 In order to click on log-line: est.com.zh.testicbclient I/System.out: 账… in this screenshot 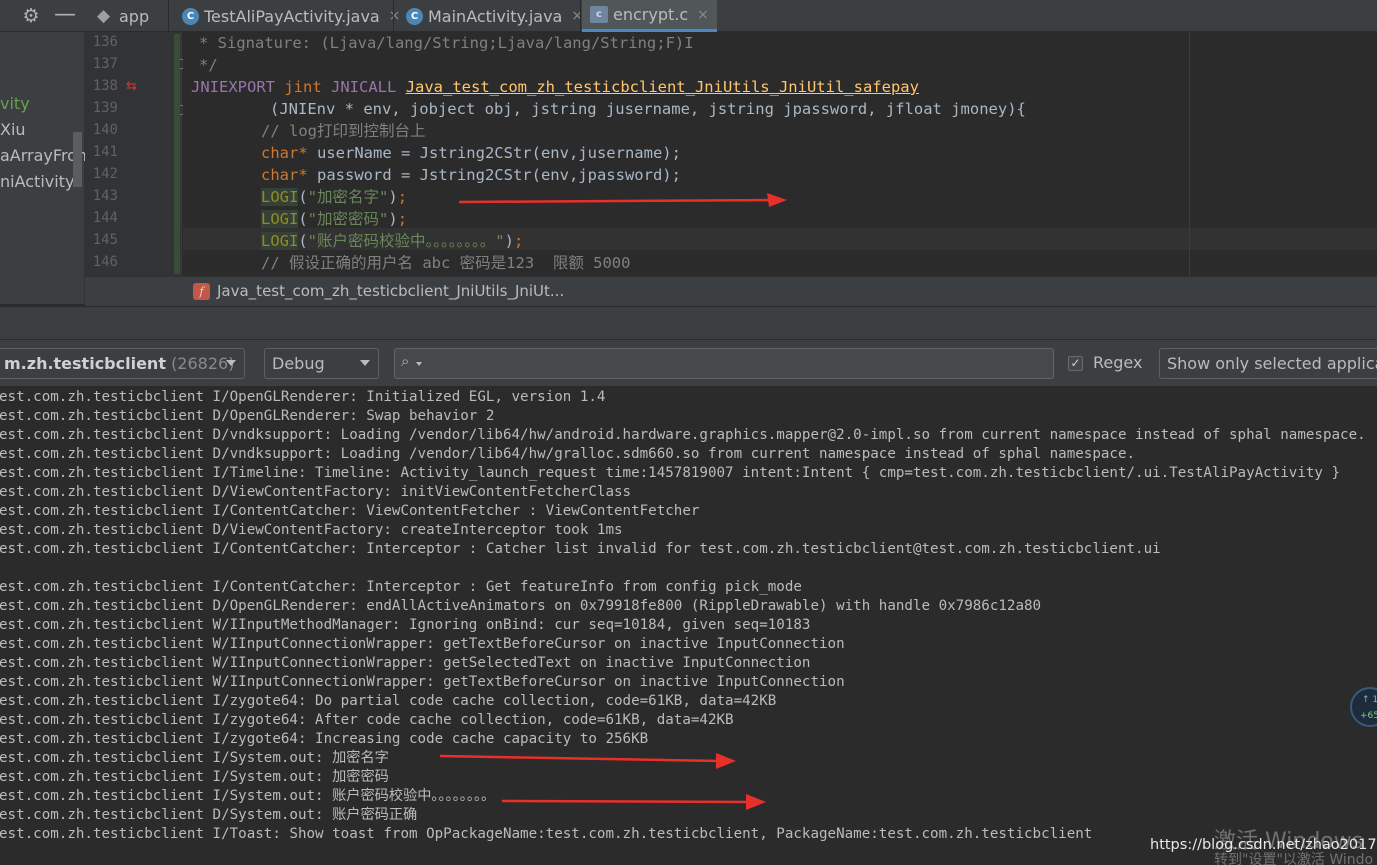, I will do `click(248, 796)`.